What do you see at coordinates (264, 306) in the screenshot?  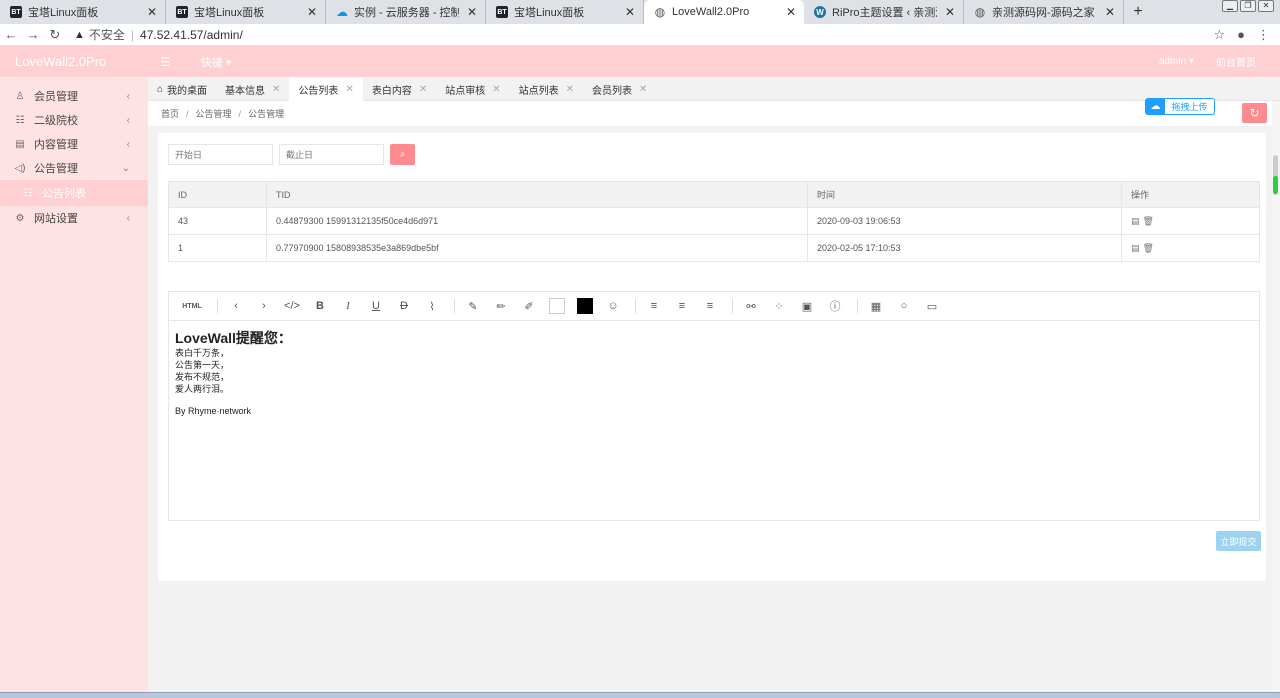 I see `redo-icon: ›` at bounding box center [264, 306].